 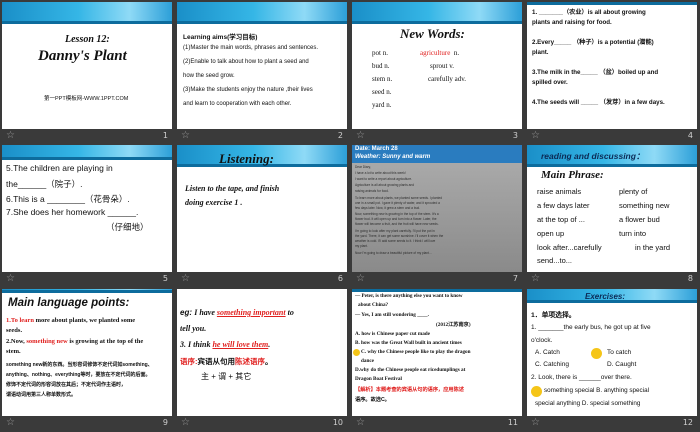 What do you see at coordinates (437, 136) in the screenshot?
I see `slide-footer: ☆ 3` at bounding box center [437, 136].